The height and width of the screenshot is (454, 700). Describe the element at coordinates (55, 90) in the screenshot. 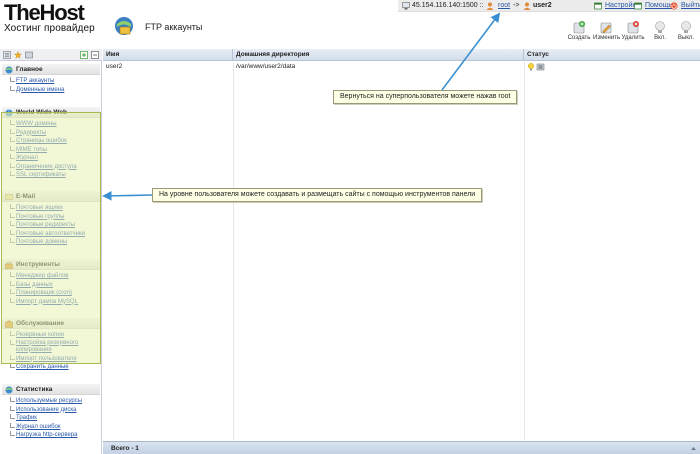

I see `sidebar-item-domain-names: Доменные имена` at that location.